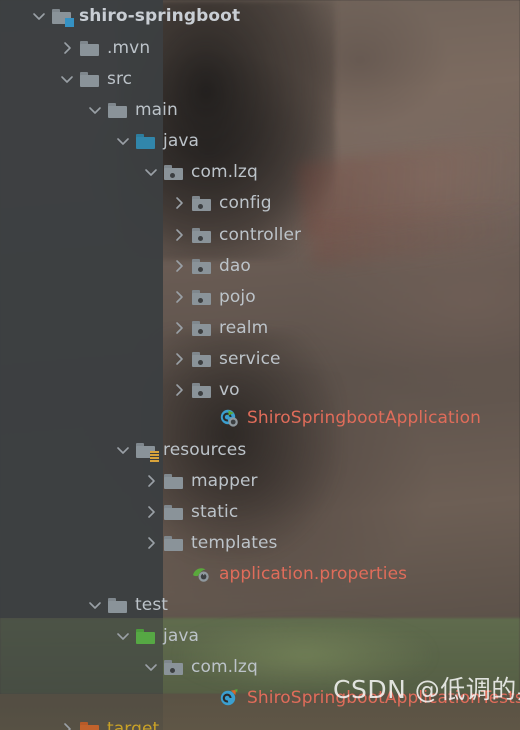 This screenshot has width=520, height=730. I want to click on tree-node: pojo, so click(212, 297).